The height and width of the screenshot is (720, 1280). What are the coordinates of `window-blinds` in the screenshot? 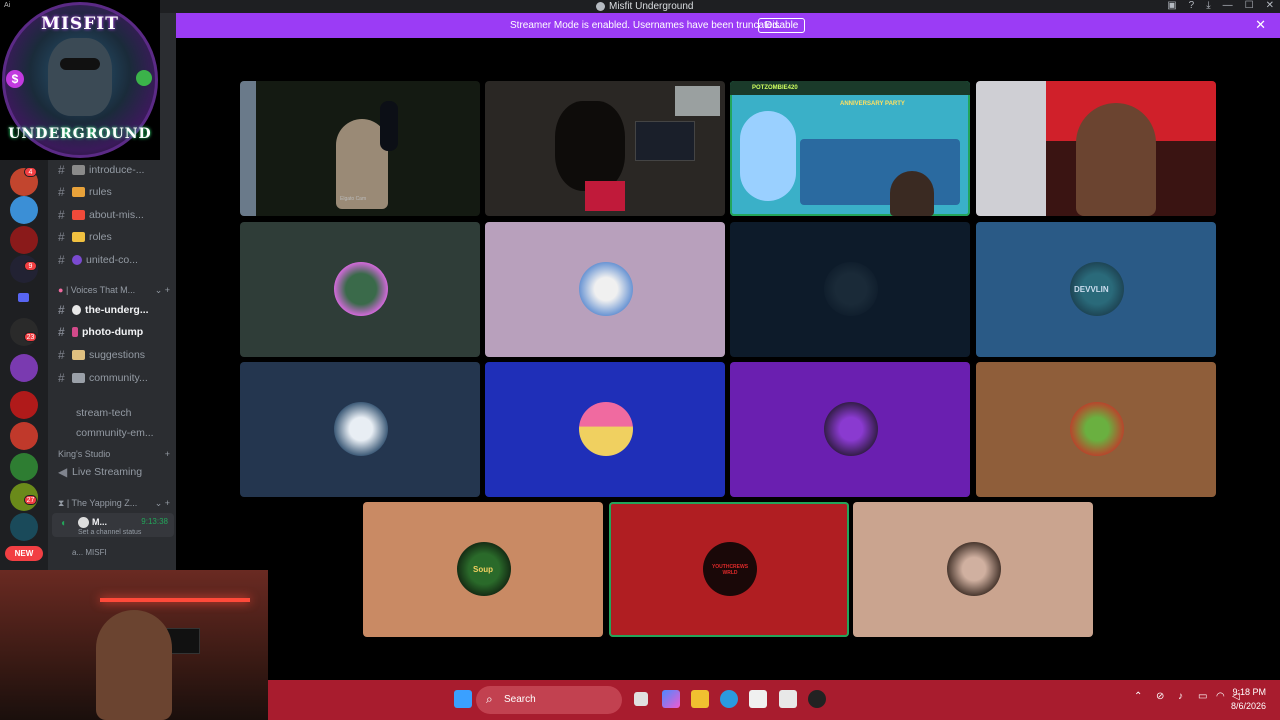 It's located at (697, 101).